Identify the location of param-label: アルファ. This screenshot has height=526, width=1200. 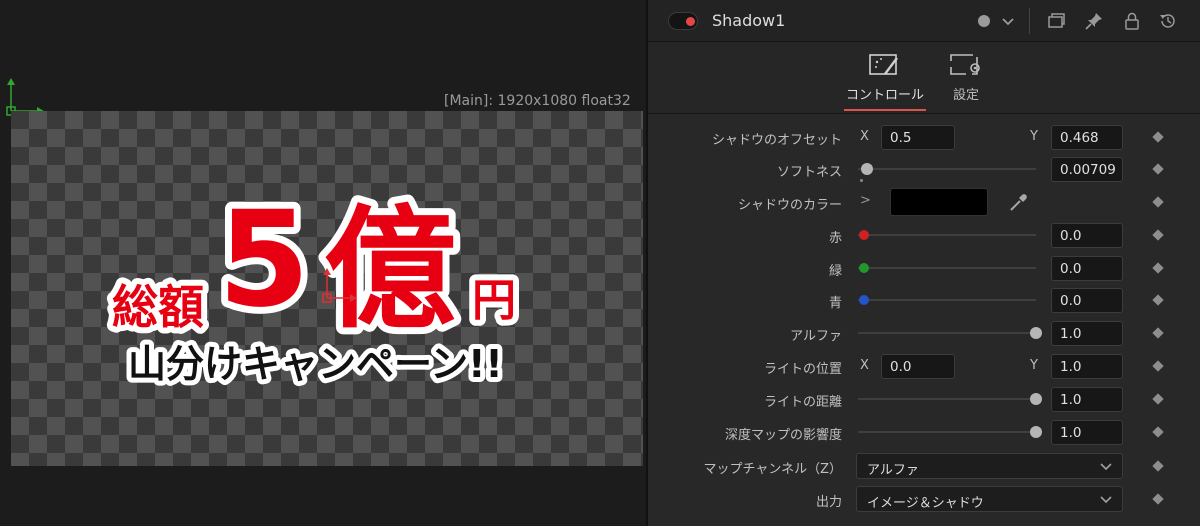
(816, 336).